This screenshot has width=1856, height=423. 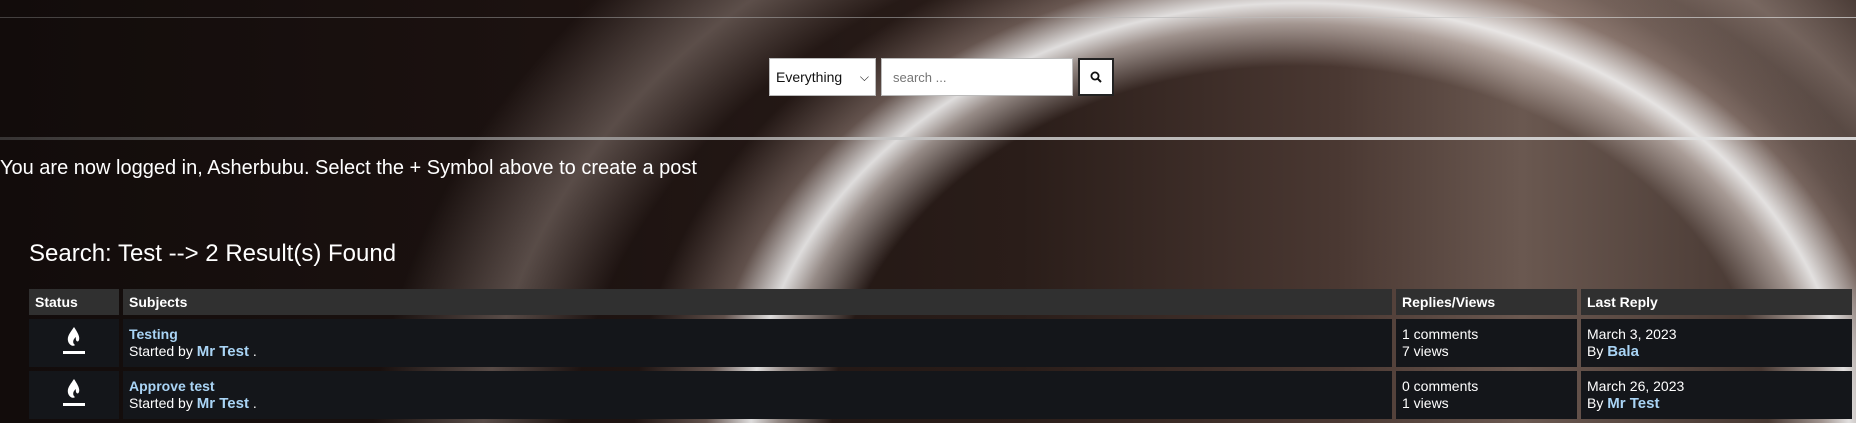 I want to click on last-reply-date: March 26, 2023, so click(x=1636, y=386).